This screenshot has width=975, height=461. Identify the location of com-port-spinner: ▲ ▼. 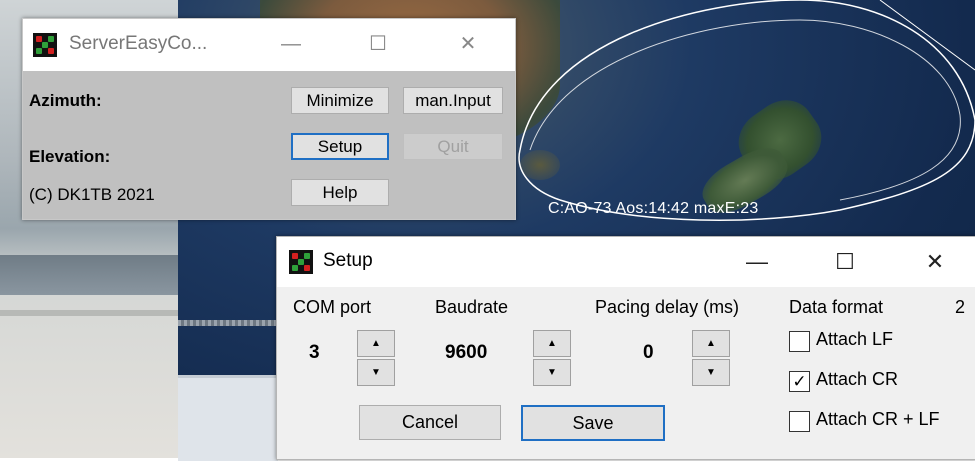
(376, 358).